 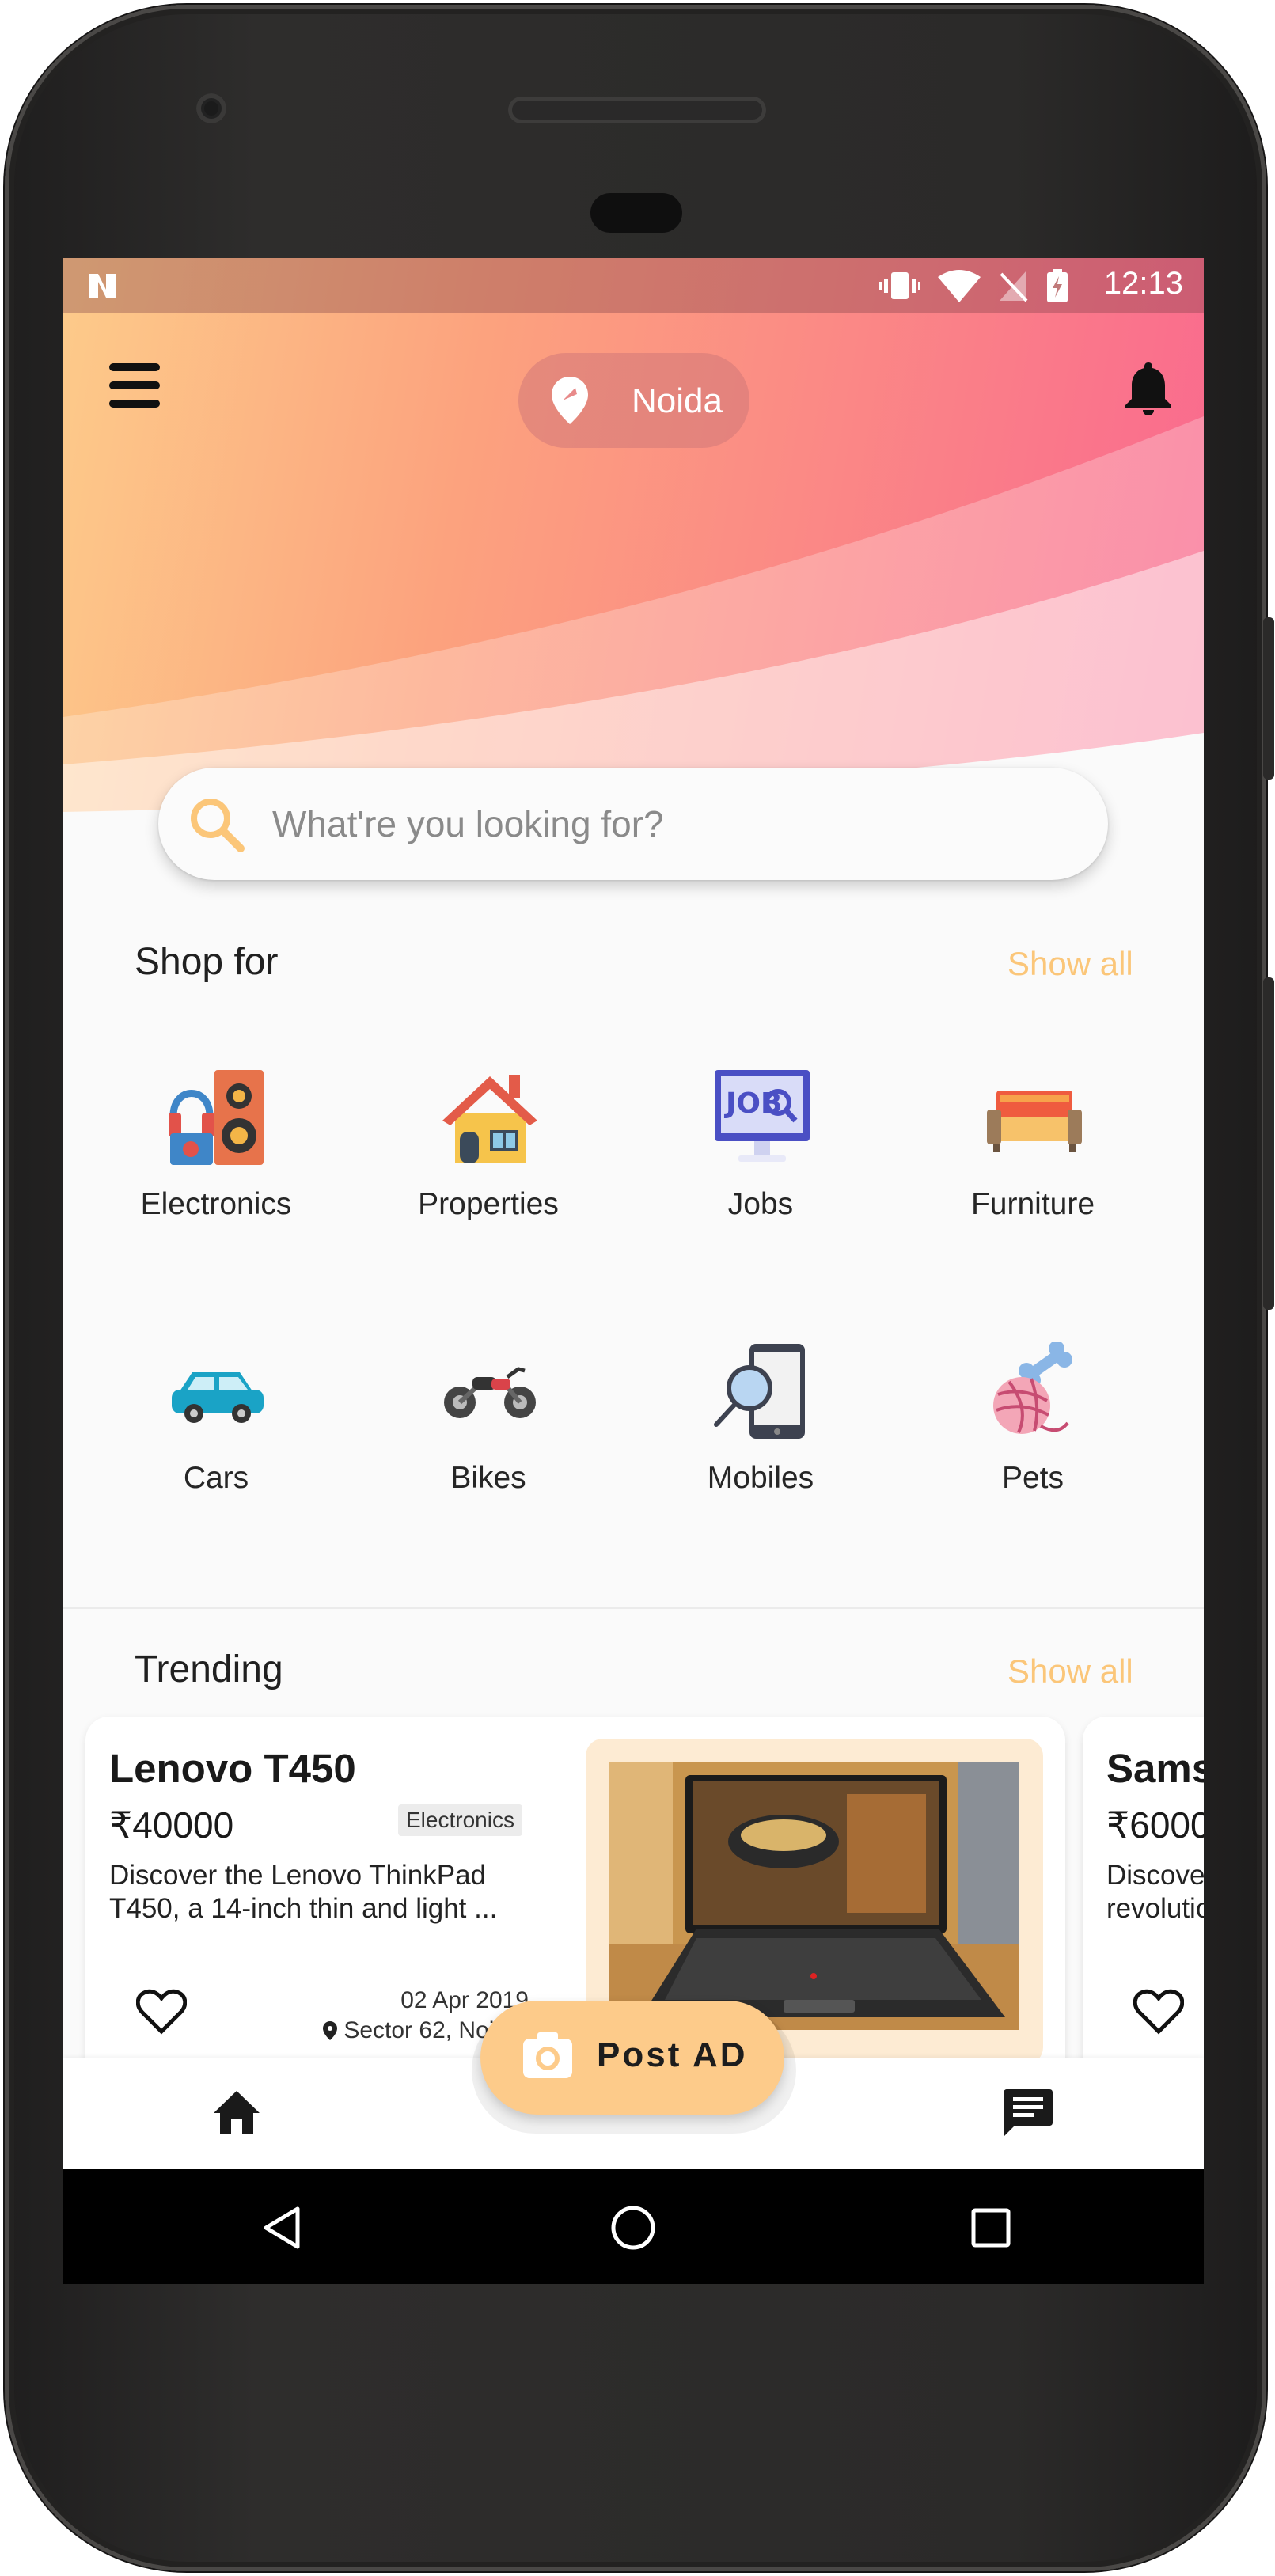 What do you see at coordinates (760, 1204) in the screenshot?
I see `category-label: Jobs` at bounding box center [760, 1204].